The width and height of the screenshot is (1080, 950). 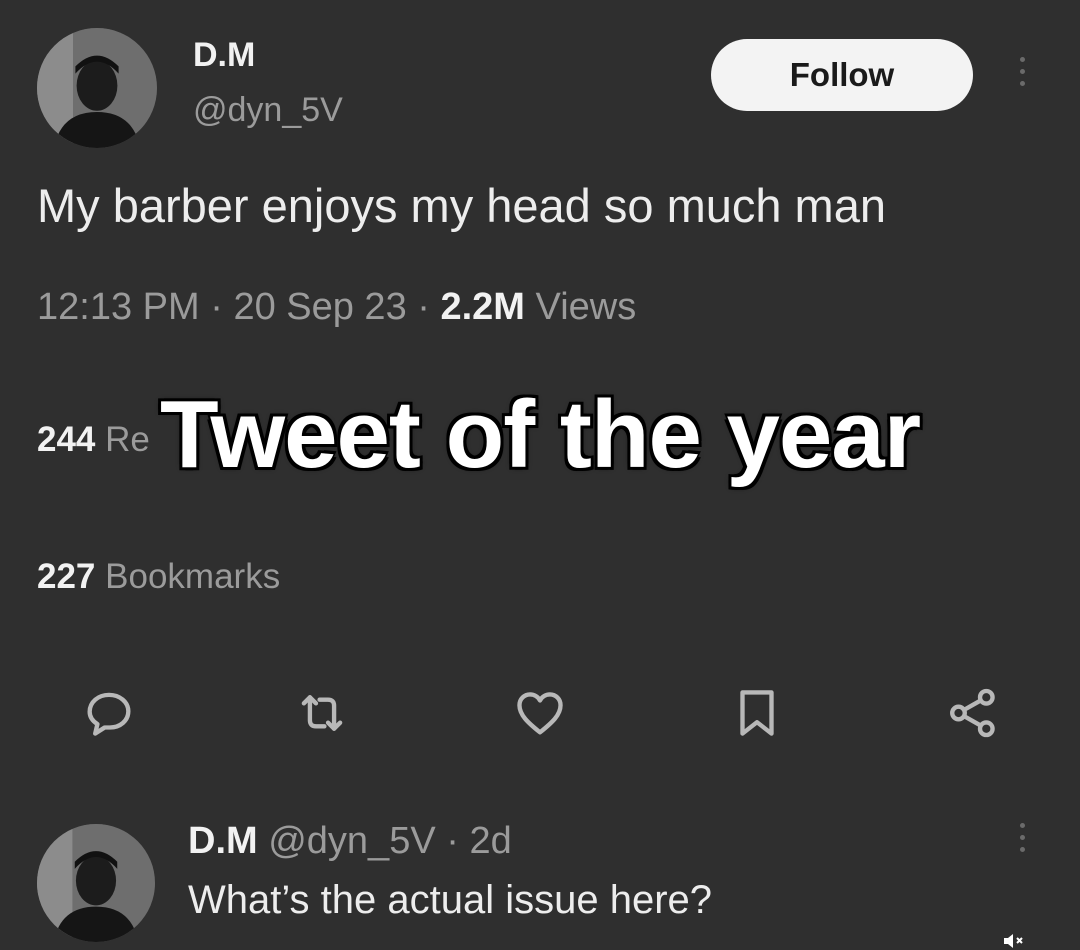 I want to click on reply-author-handle: @dyn_5V, so click(x=351, y=841).